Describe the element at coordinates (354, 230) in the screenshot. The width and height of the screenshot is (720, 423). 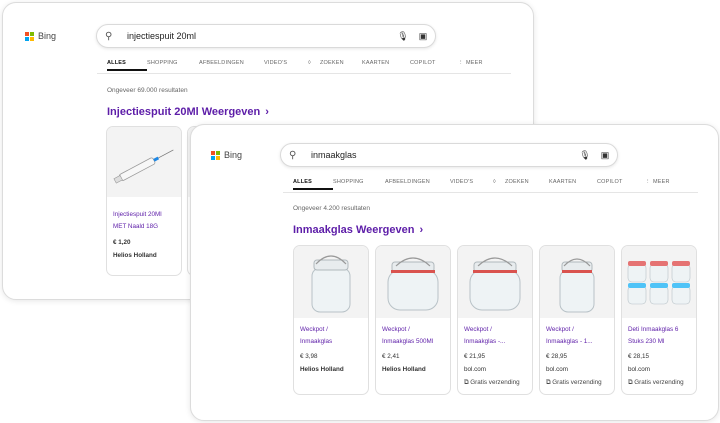
I see `heading-text: Inmaakglas Weergeven` at that location.